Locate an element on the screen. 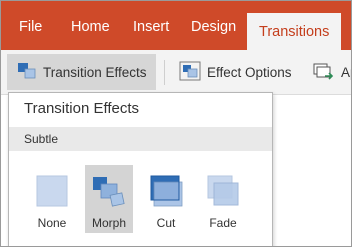 This screenshot has width=352, height=247. apply-to-all-label: Ap is located at coordinates (346, 72).